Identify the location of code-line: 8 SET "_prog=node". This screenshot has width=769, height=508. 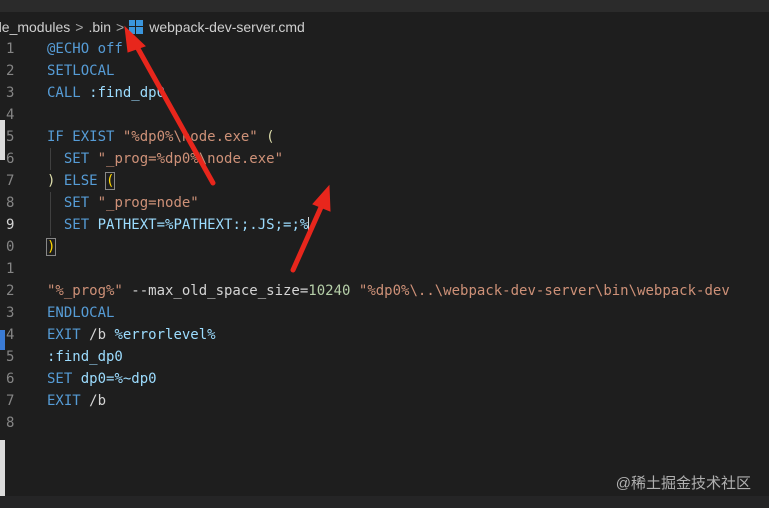
(384, 203).